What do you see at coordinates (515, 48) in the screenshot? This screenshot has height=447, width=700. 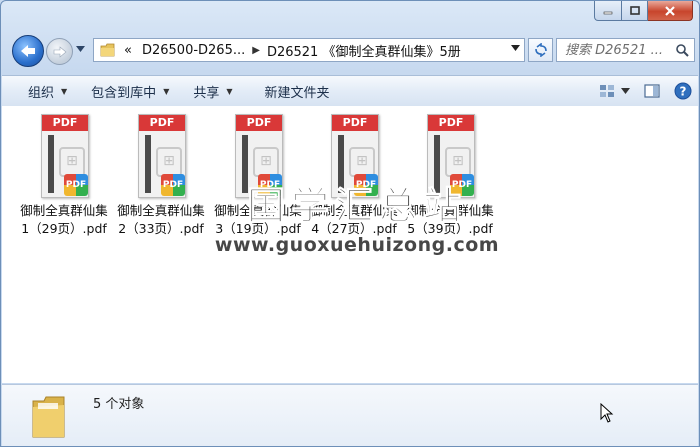 I see `address-dropdown-icon` at bounding box center [515, 48].